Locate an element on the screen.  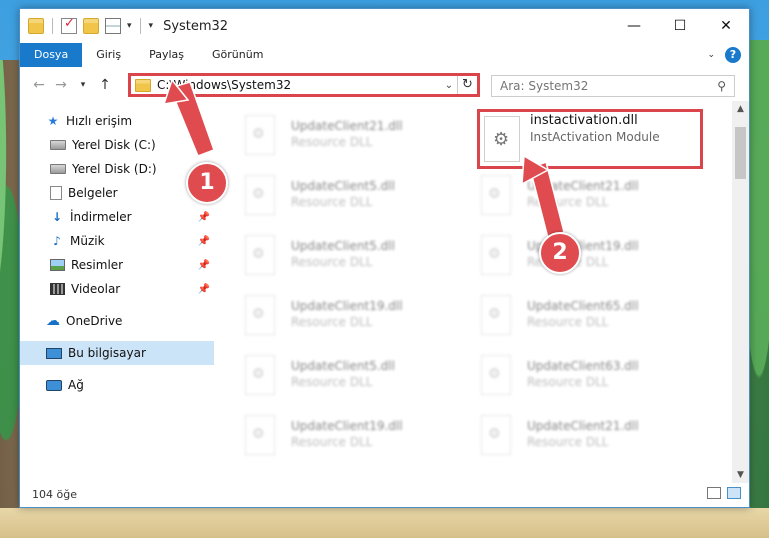
step-2-badge: 2 is located at coordinates (560, 253).